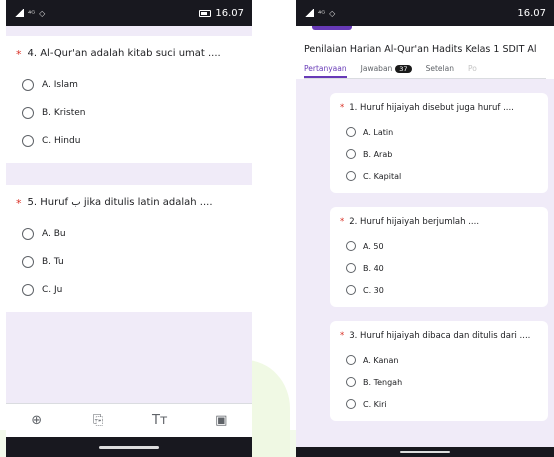  Describe the element at coordinates (439, 246) in the screenshot. I see `option-radio: A. 50` at that location.